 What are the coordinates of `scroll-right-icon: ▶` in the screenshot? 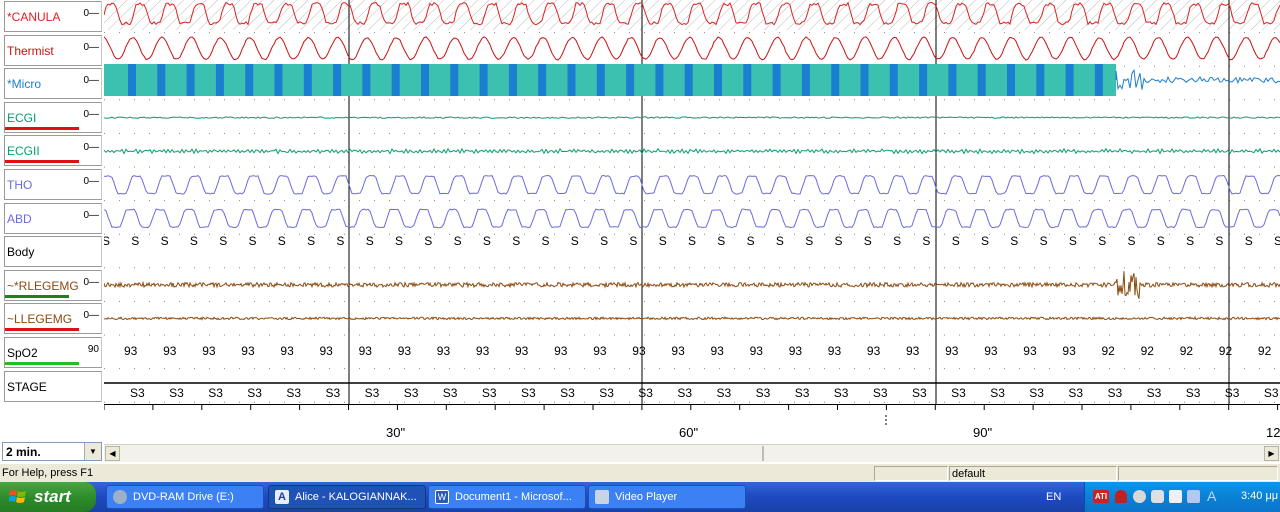 It's located at (1271, 453).